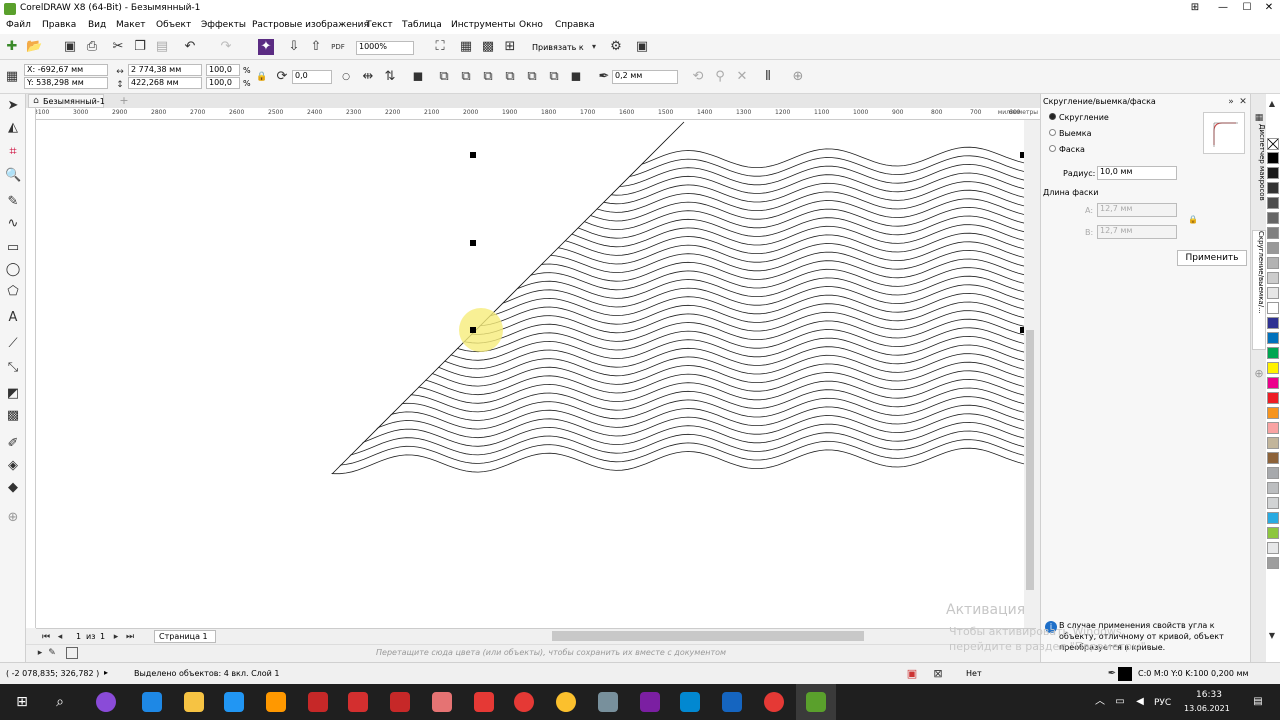  What do you see at coordinates (645, 77) in the screenshot?
I see `outline-width-field: 0,2 мм` at bounding box center [645, 77].